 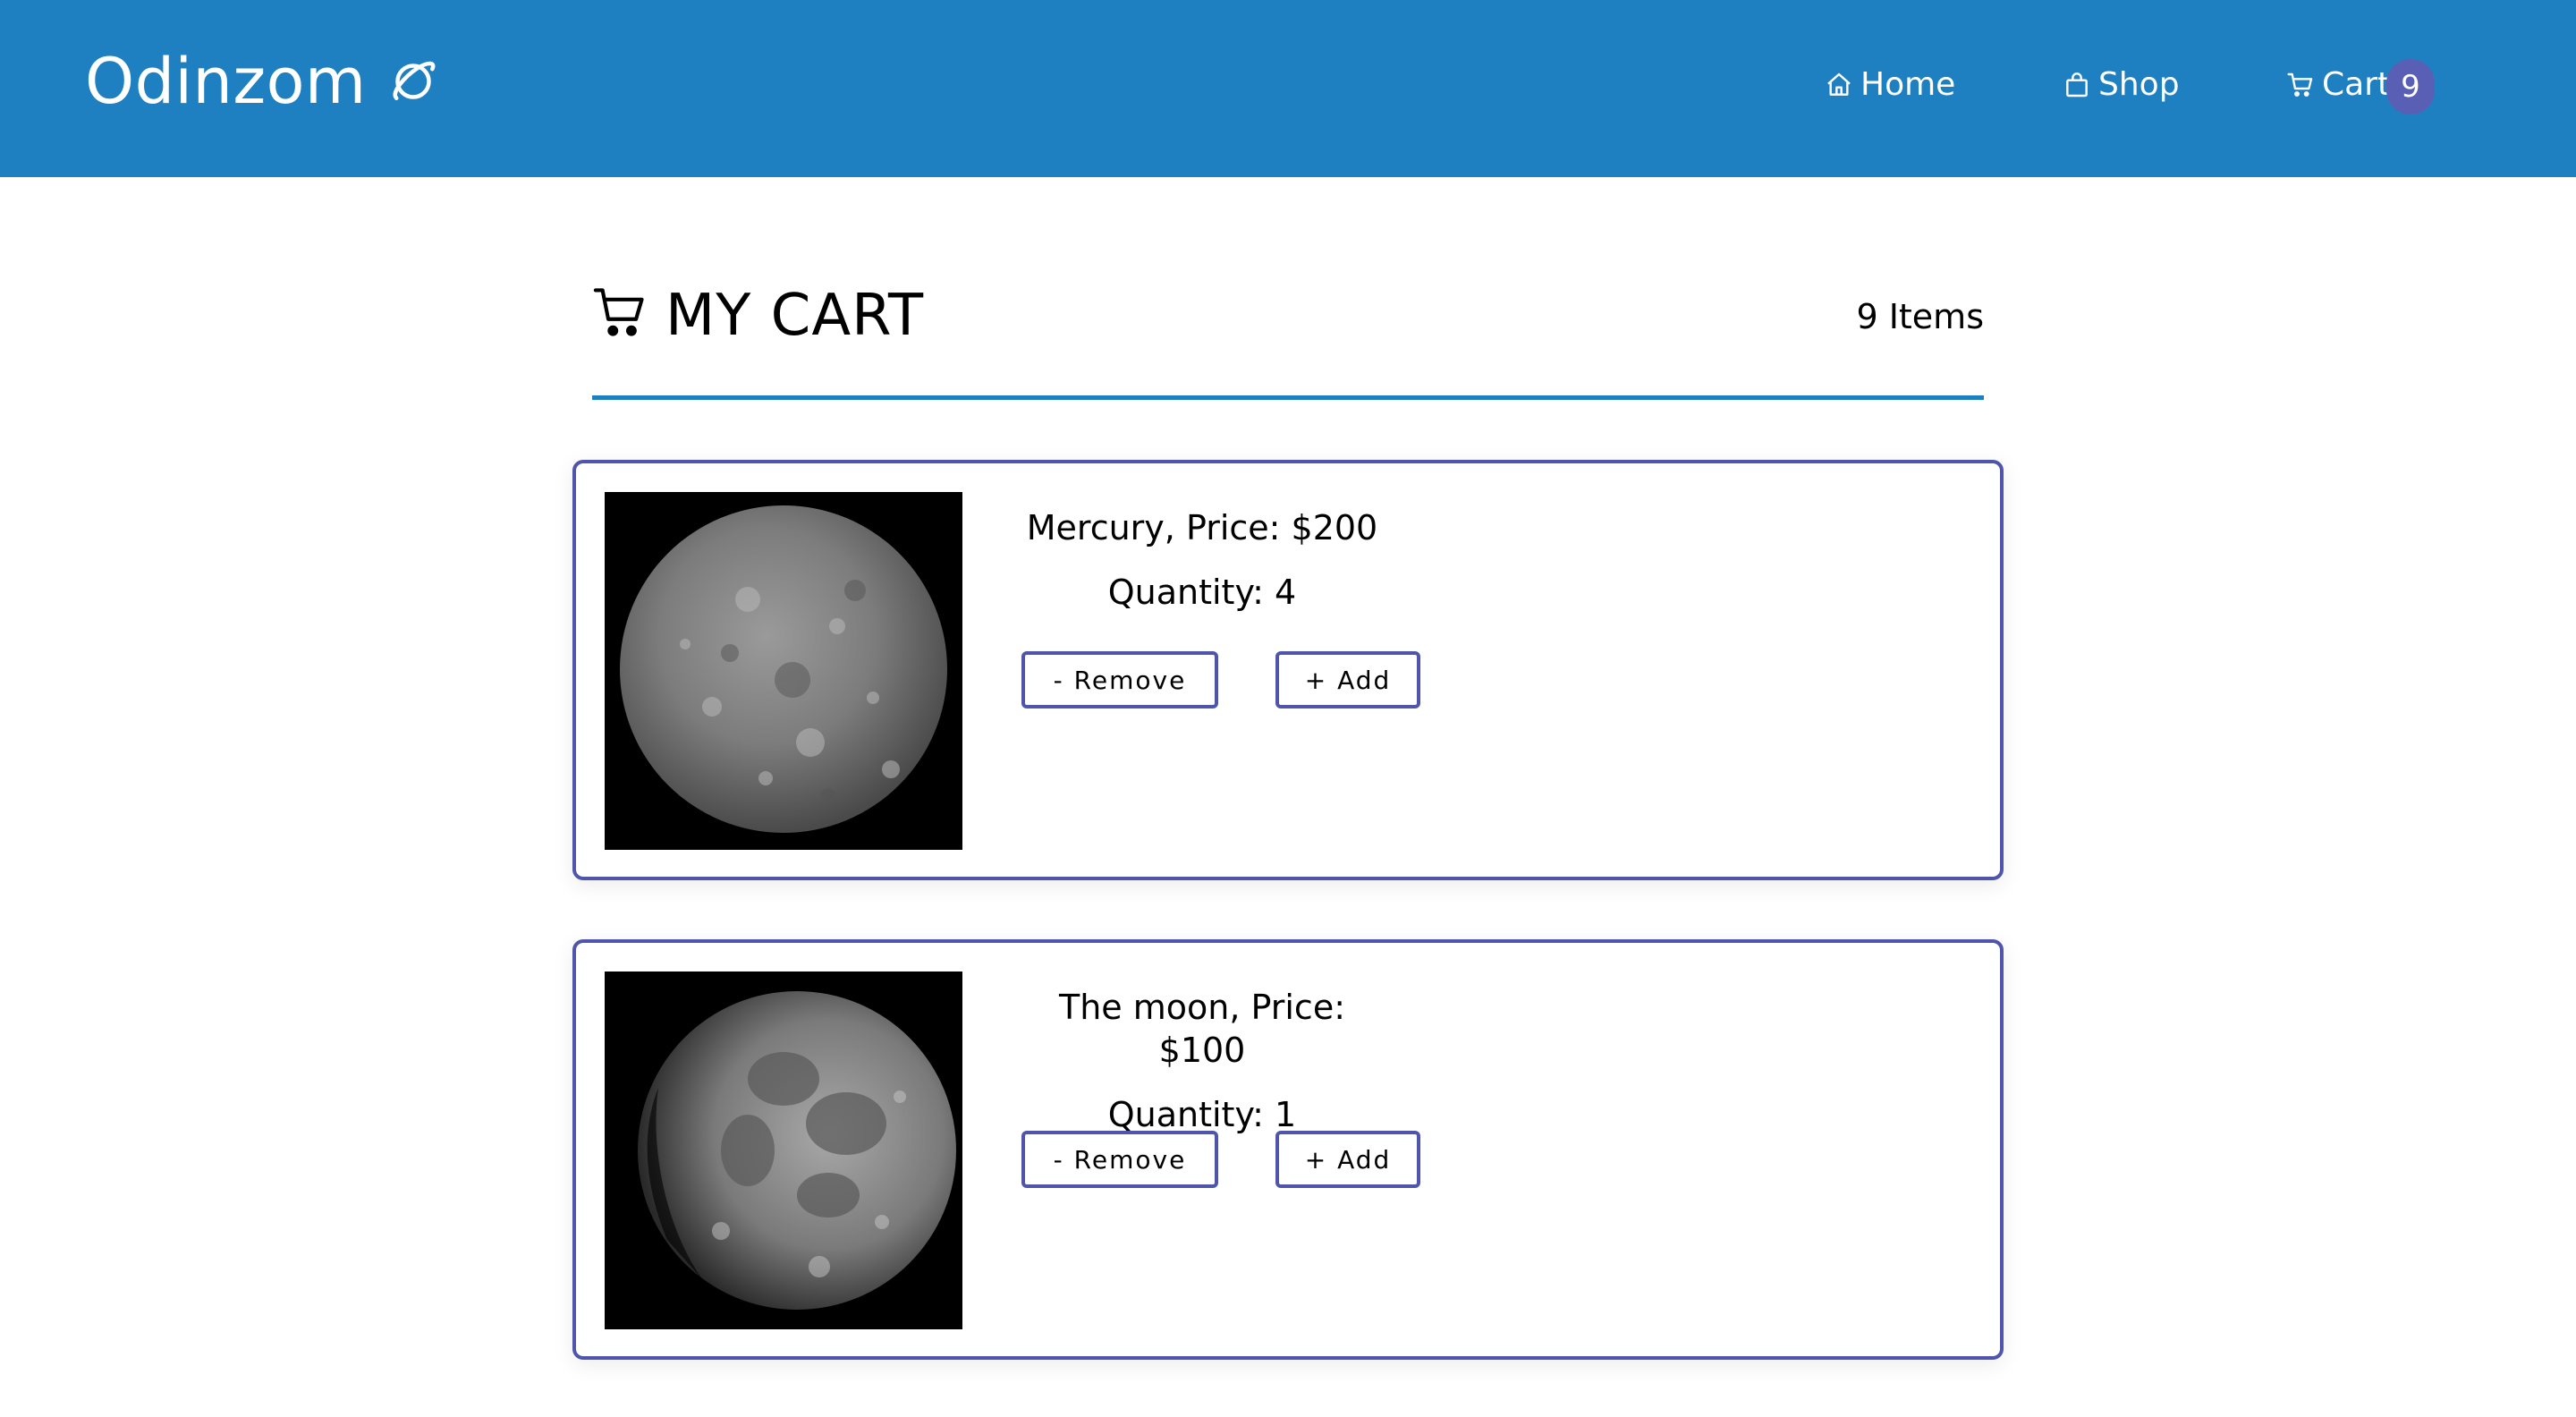 I want to click on home-icon, so click(x=1839, y=84).